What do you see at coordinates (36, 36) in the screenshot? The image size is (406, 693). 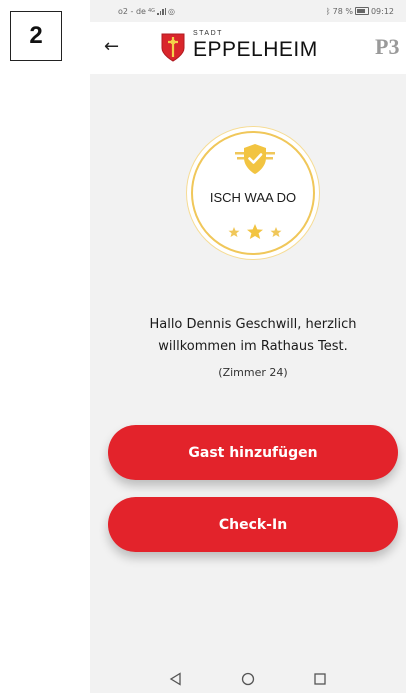 I see `step-number-label: 2` at bounding box center [36, 36].